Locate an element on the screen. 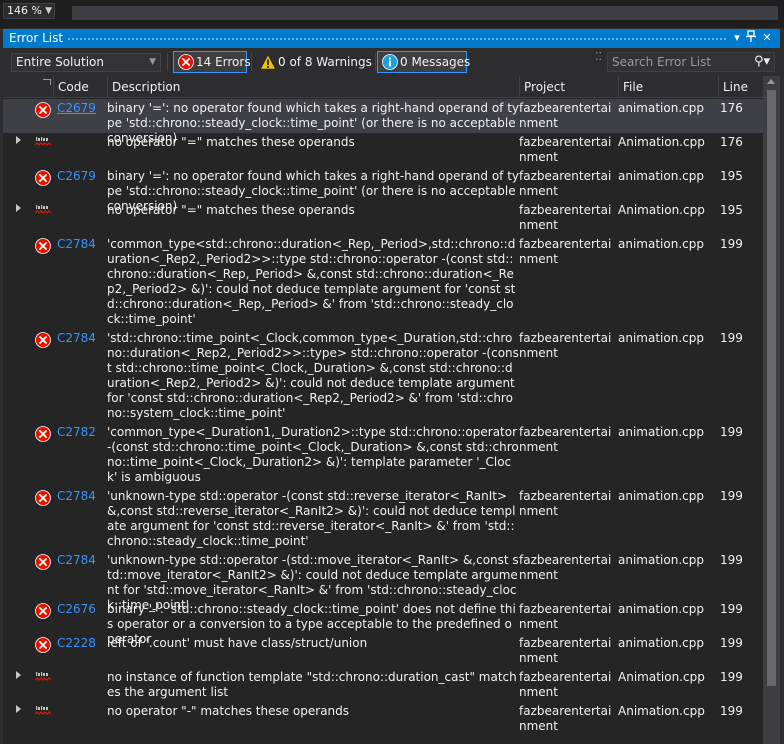  messages-count-label: 0 Messages is located at coordinates (435, 62).